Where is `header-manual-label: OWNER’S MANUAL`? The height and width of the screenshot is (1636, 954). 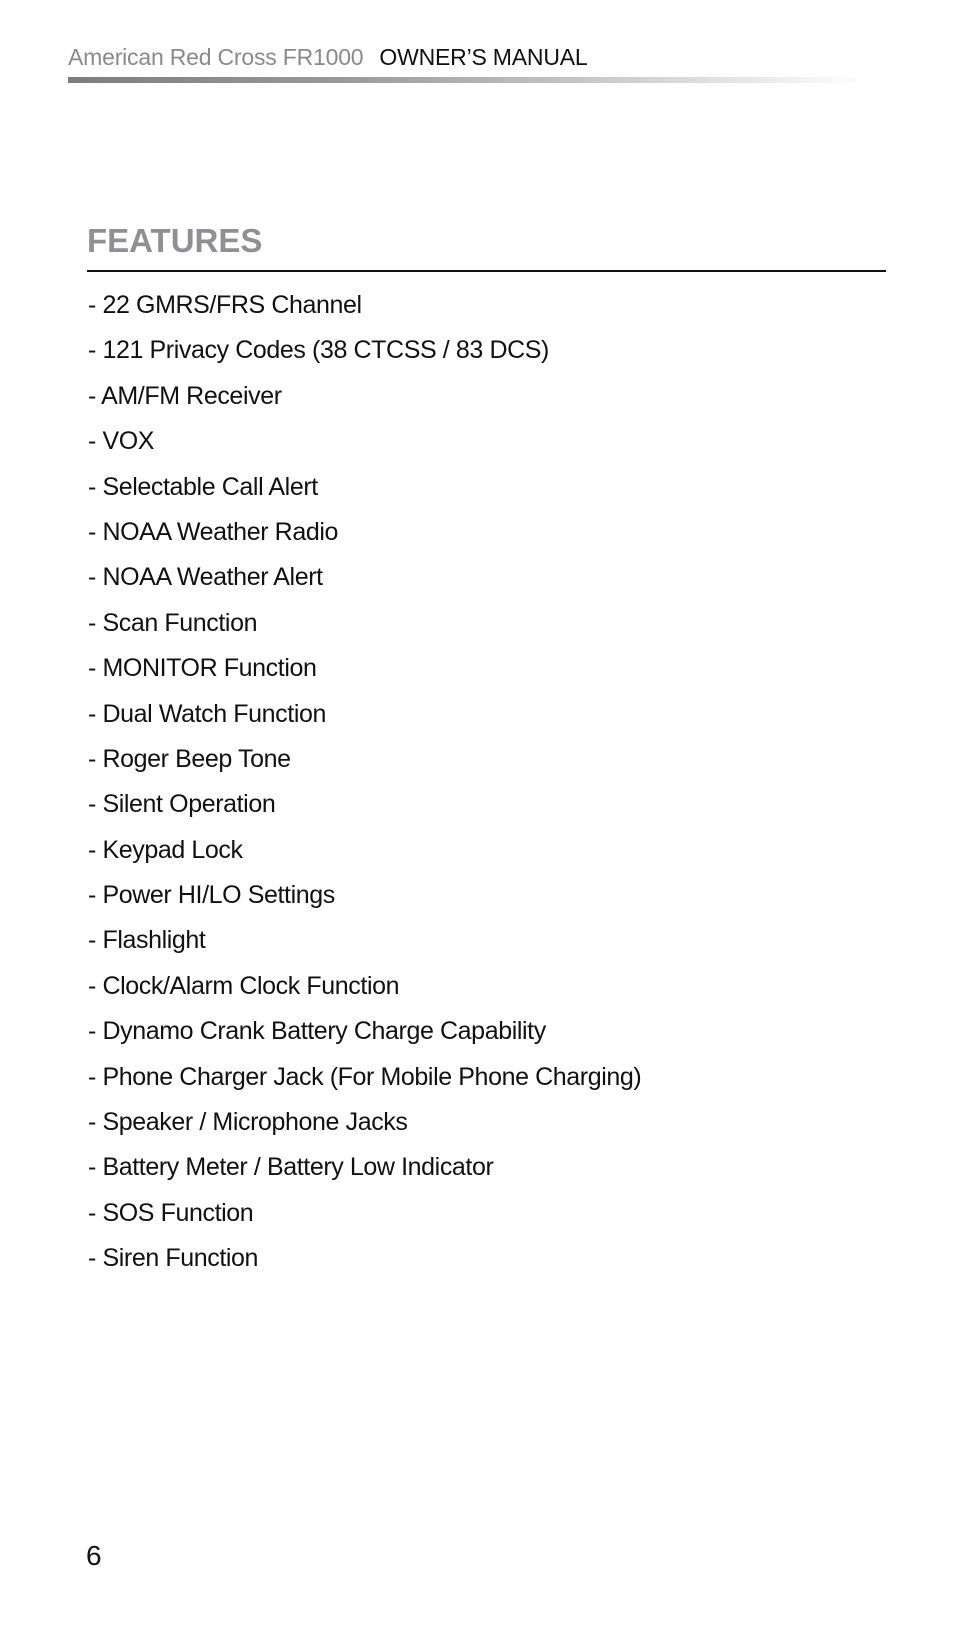 header-manual-label: OWNER’S MANUAL is located at coordinates (483, 57).